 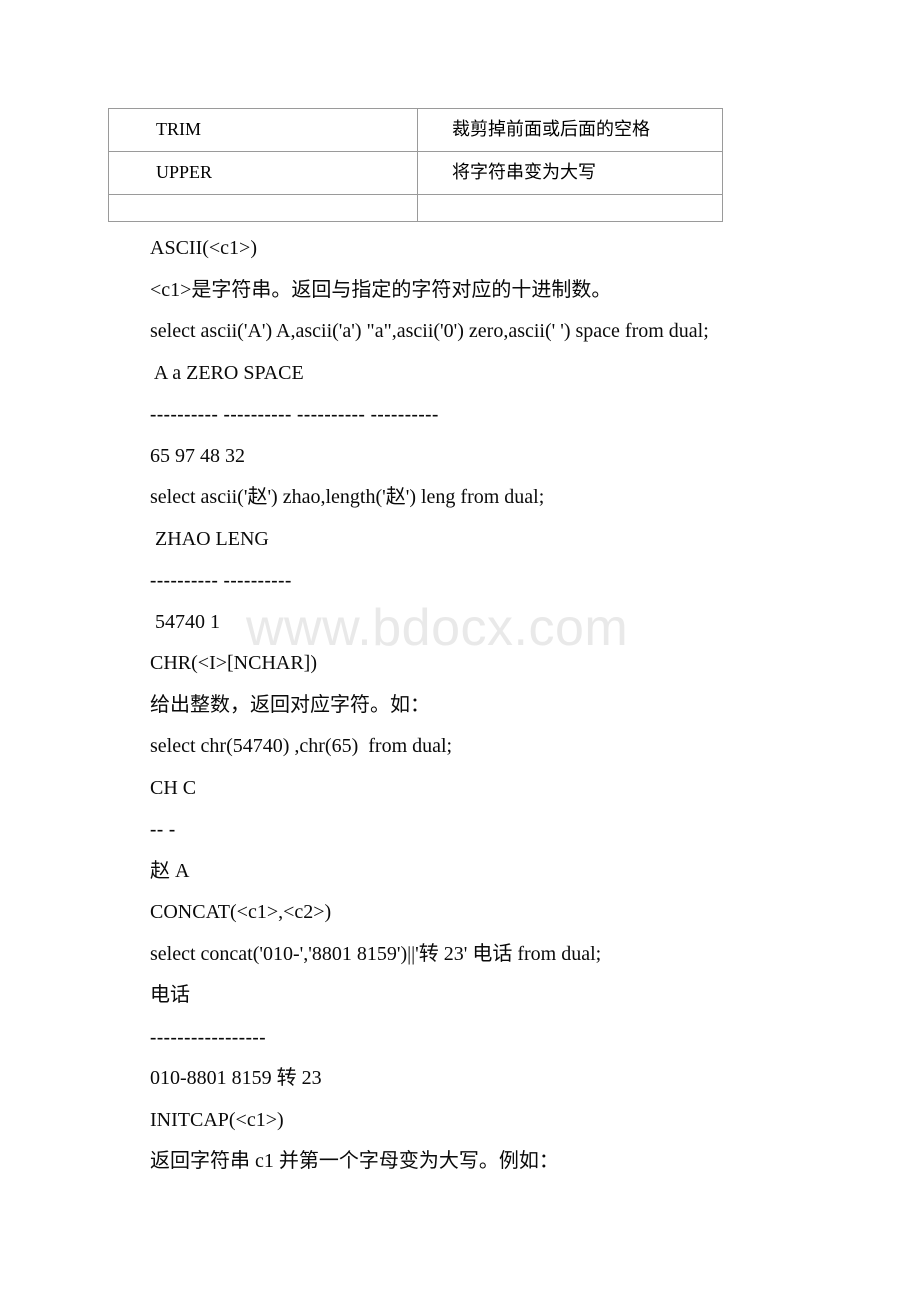 I want to click on text-line-concat-result-header: 电话, so click(x=170, y=995).